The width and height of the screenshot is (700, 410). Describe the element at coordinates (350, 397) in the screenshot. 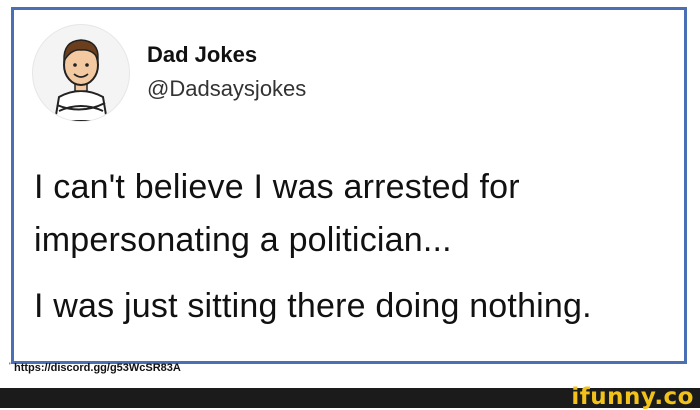

I see `footer-bar: ifunny.co` at that location.